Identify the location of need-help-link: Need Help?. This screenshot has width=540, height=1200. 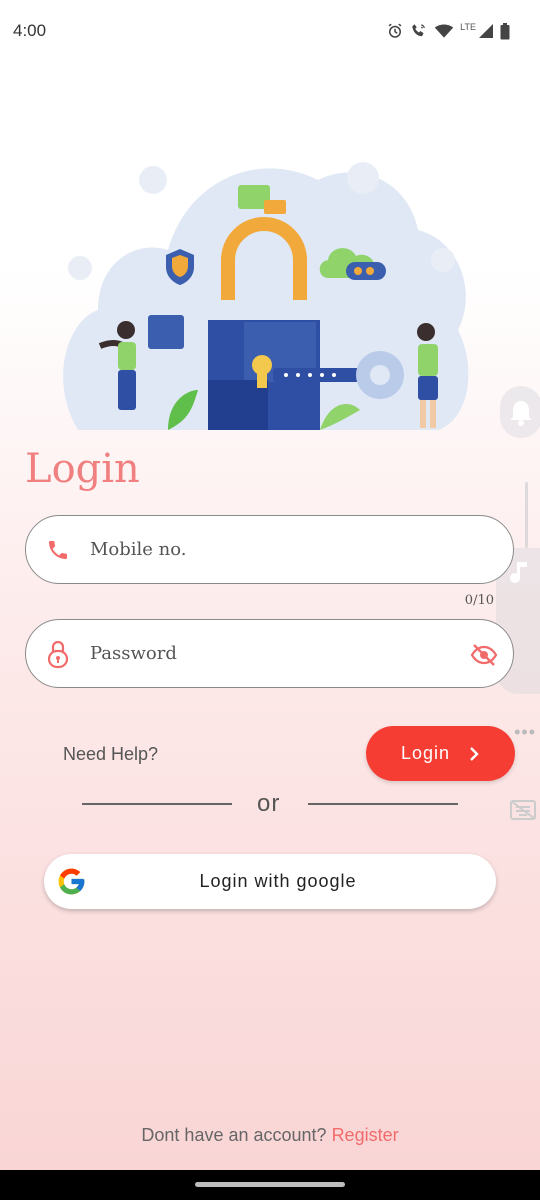
(110, 754).